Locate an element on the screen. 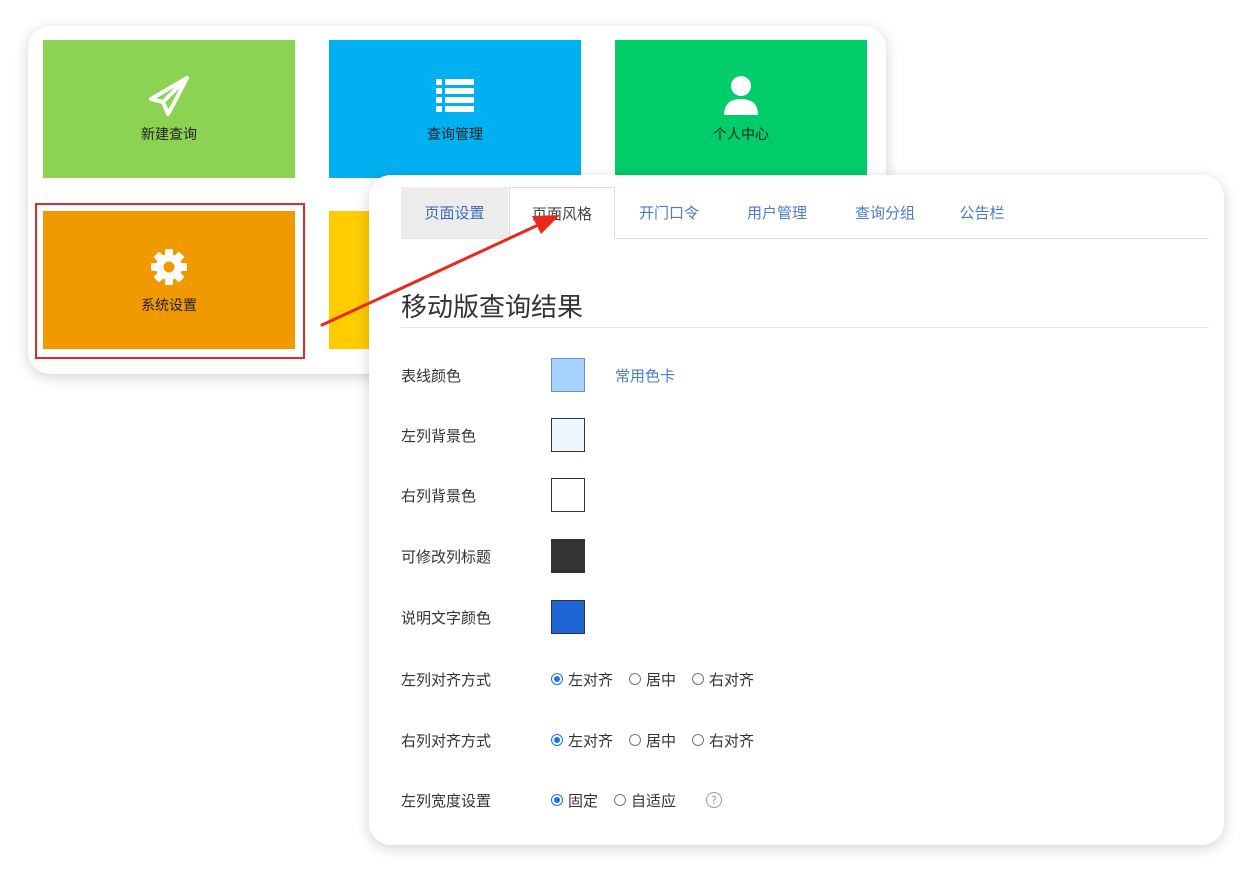 The height and width of the screenshot is (871, 1251). setting-row-left-bg: 左列背景色 is located at coordinates (493, 435).